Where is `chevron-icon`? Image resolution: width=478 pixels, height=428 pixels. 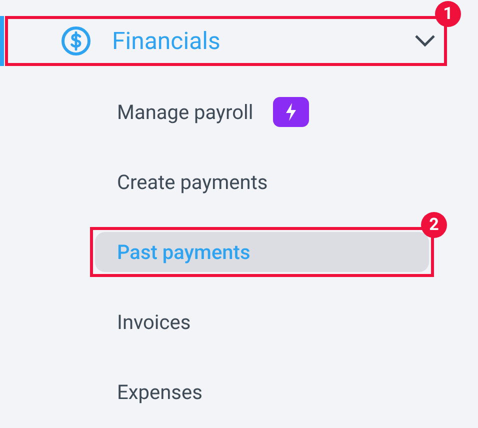 chevron-icon is located at coordinates (425, 41).